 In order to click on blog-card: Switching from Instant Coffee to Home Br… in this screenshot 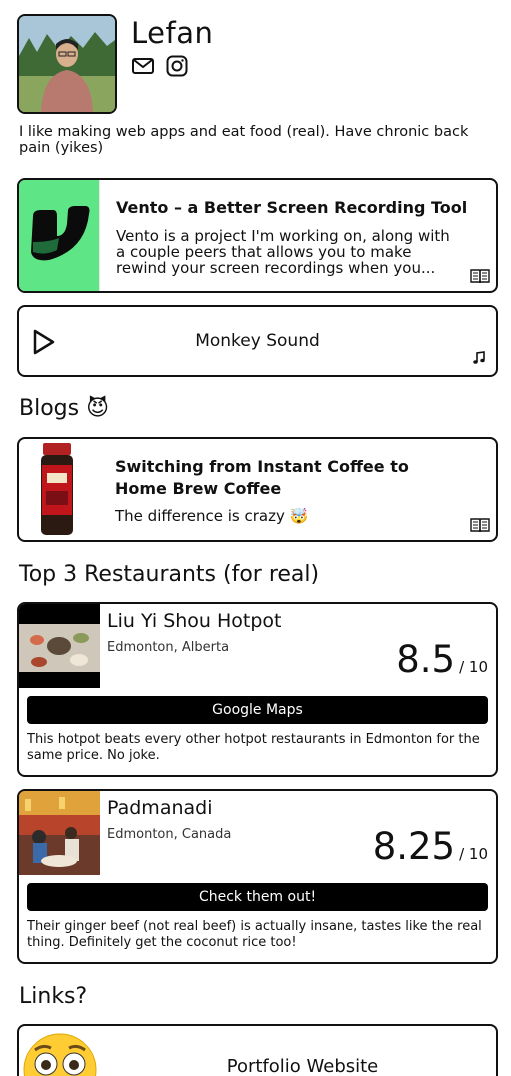, I will do `click(257, 489)`.